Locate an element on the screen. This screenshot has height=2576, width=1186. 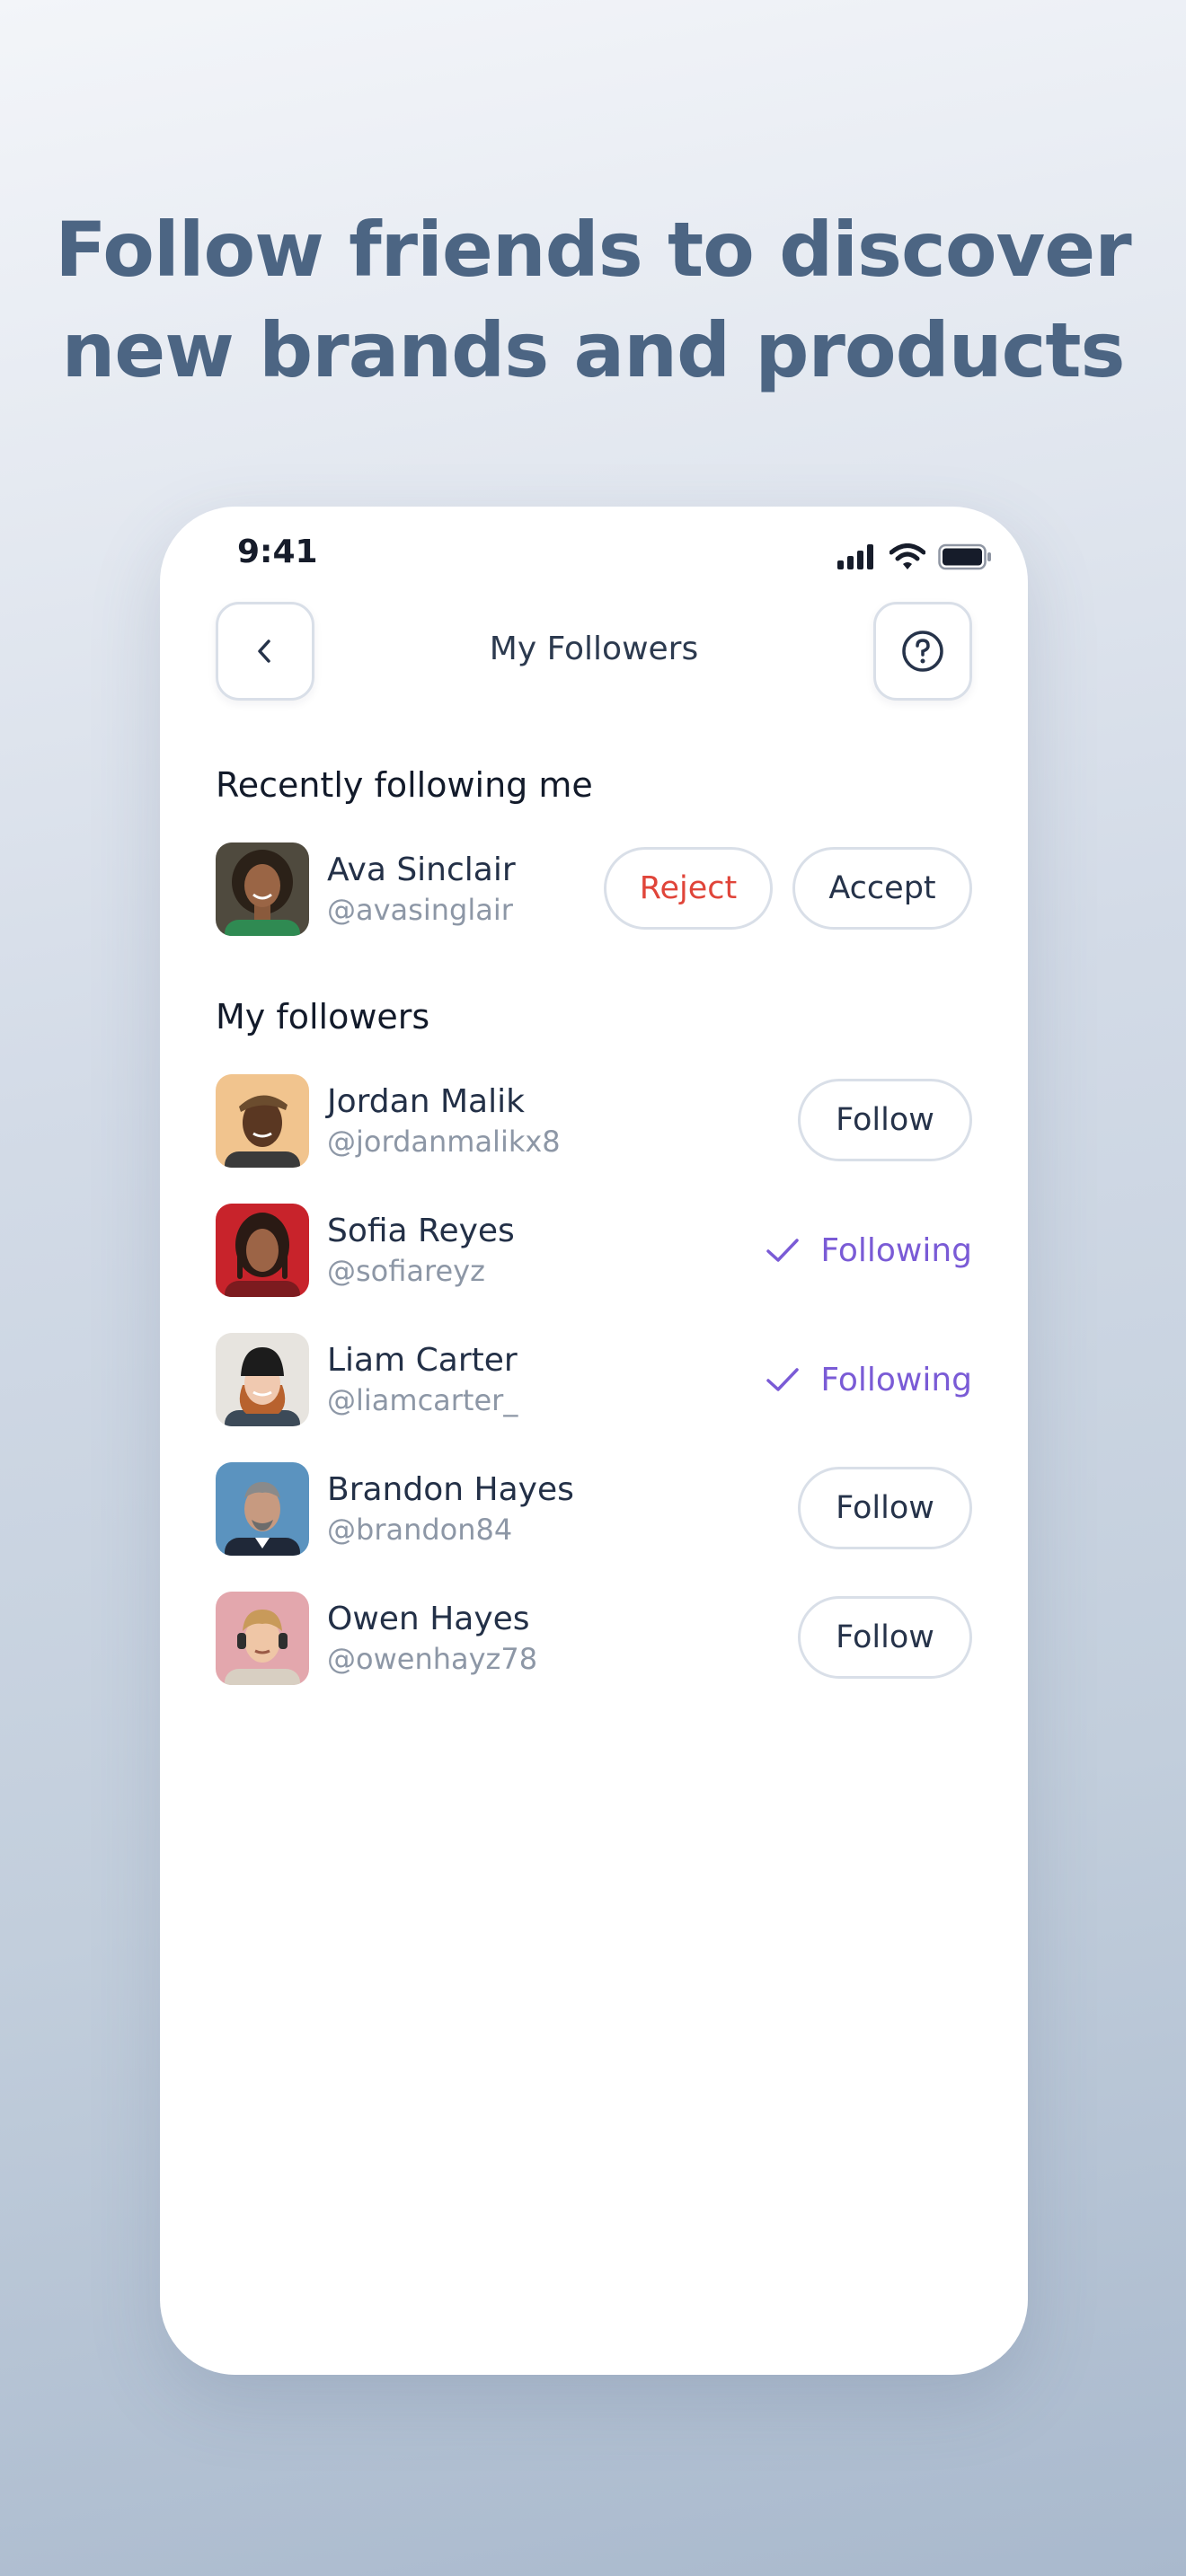
follower-handle: @avasinglair is located at coordinates (420, 910).